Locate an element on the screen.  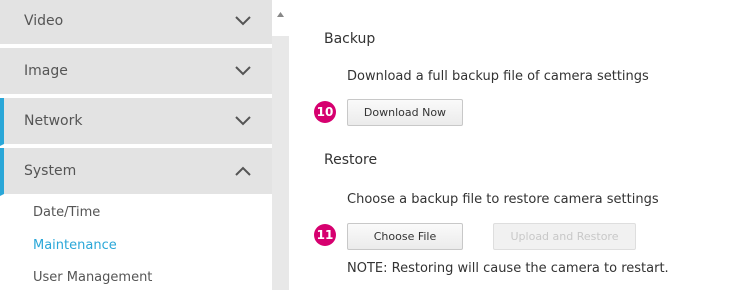
choose-file-button: Choose File is located at coordinates (405, 236).